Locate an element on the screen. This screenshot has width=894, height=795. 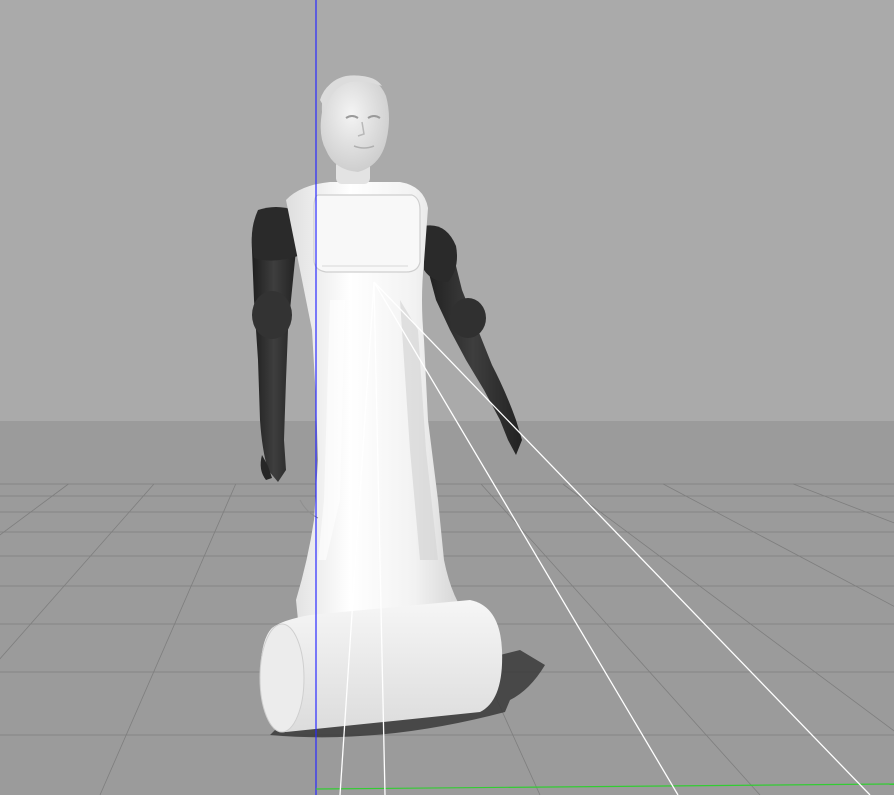
chest-panel is located at coordinates (367, 233).